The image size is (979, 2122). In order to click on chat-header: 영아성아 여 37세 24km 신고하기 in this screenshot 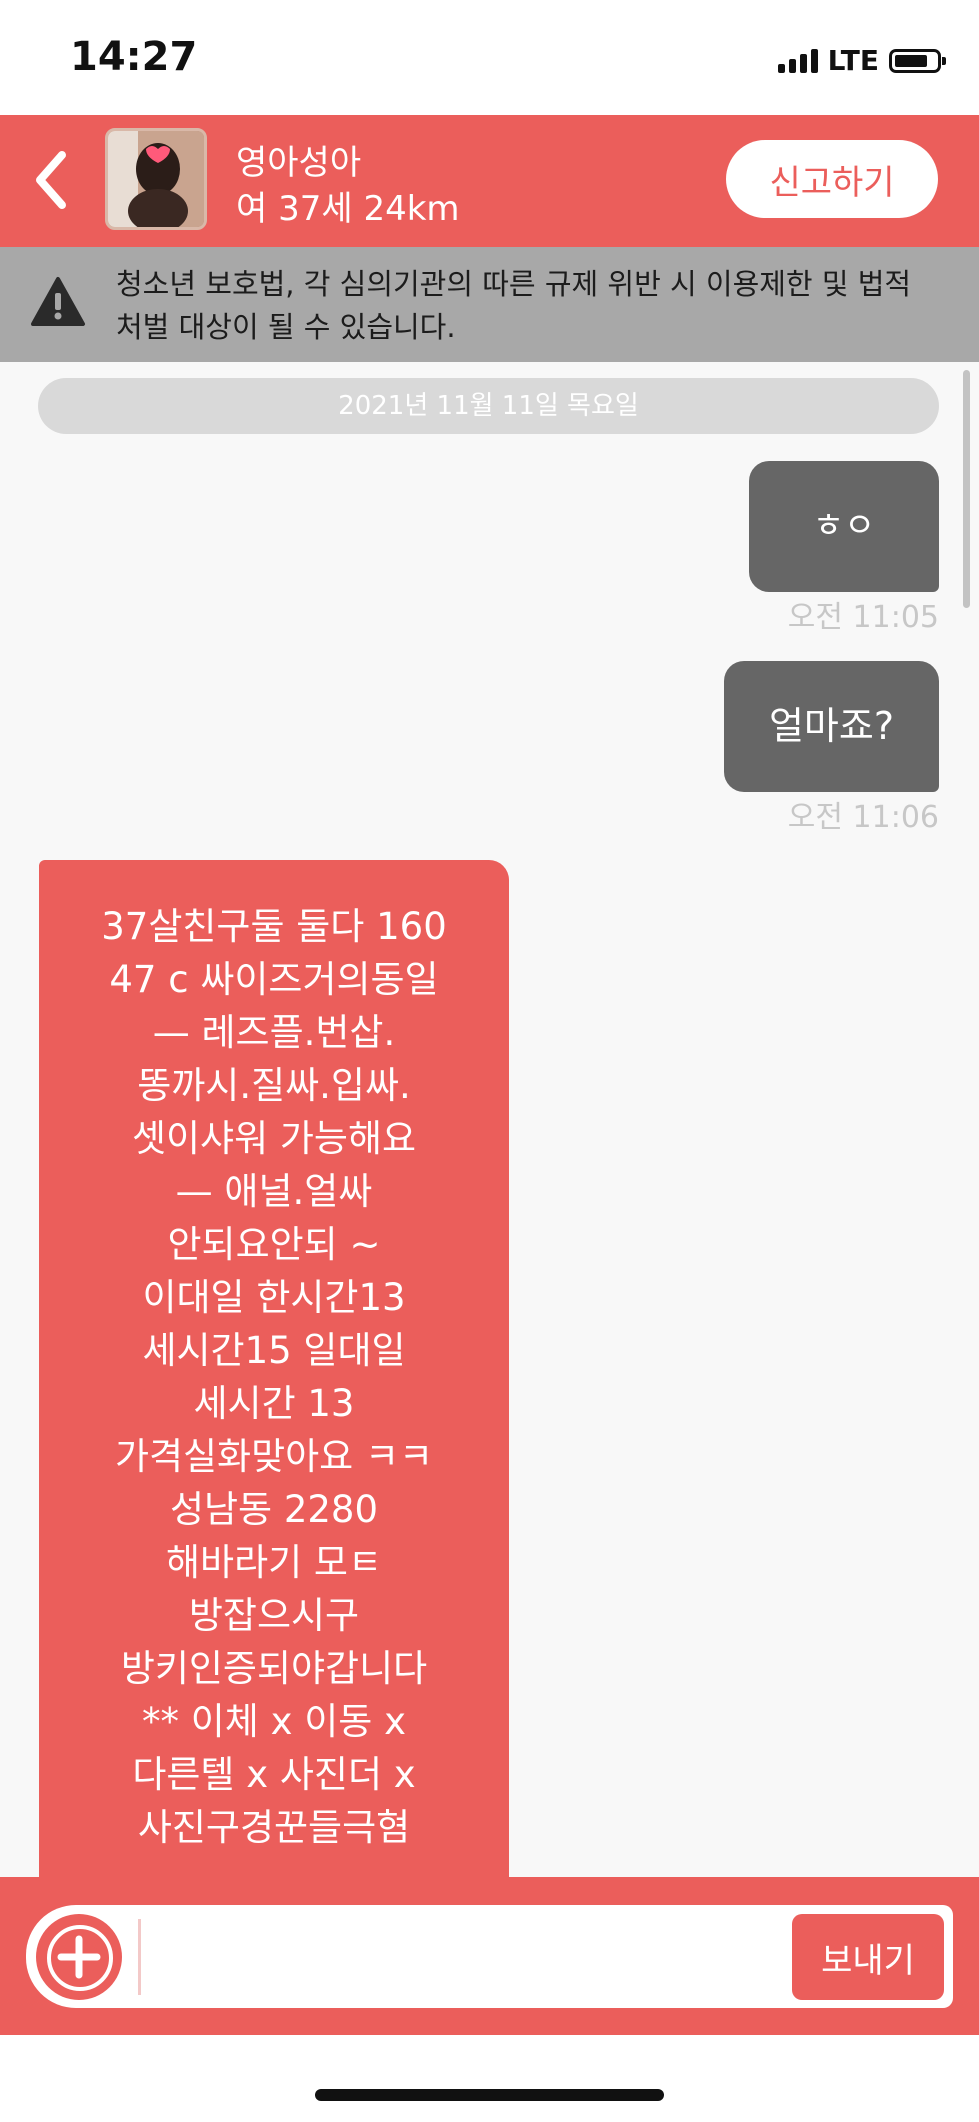, I will do `click(489, 181)`.